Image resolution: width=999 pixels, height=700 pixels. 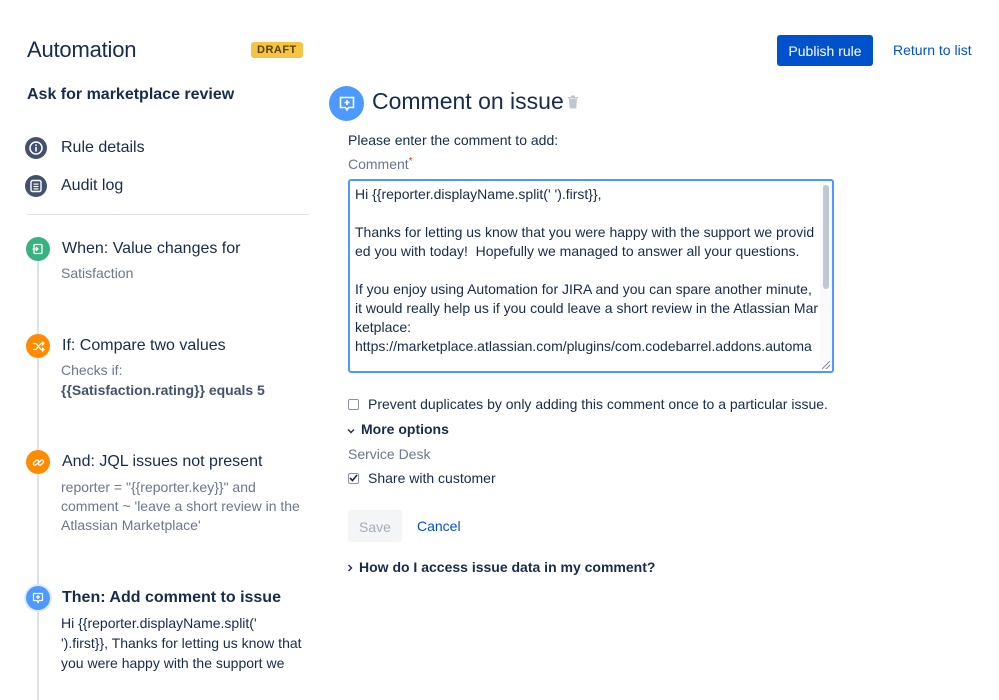 What do you see at coordinates (439, 526) in the screenshot?
I see `cancel-button: Cancel` at bounding box center [439, 526].